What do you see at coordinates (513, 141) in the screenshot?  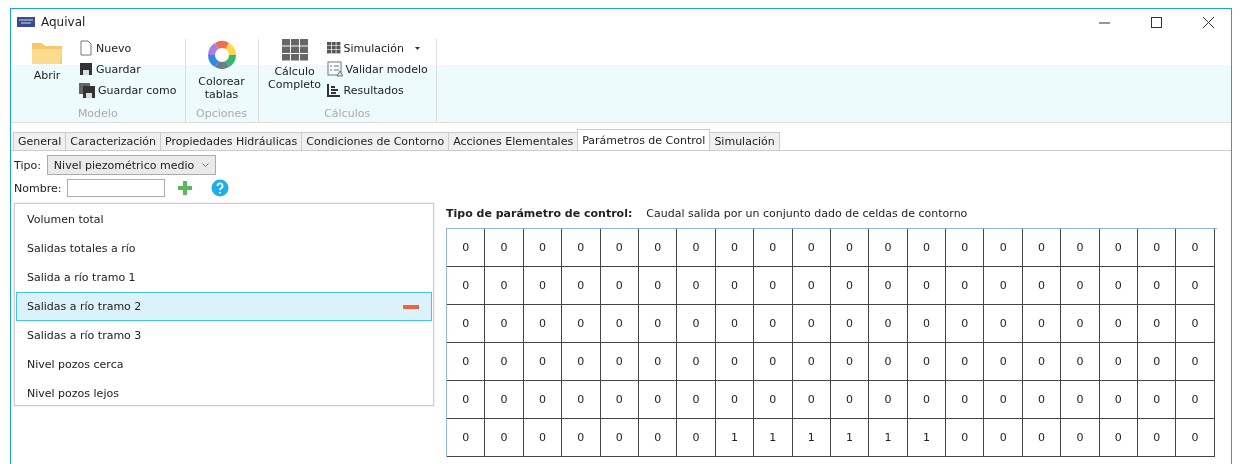 I see `tab: Acciones Elementales` at bounding box center [513, 141].